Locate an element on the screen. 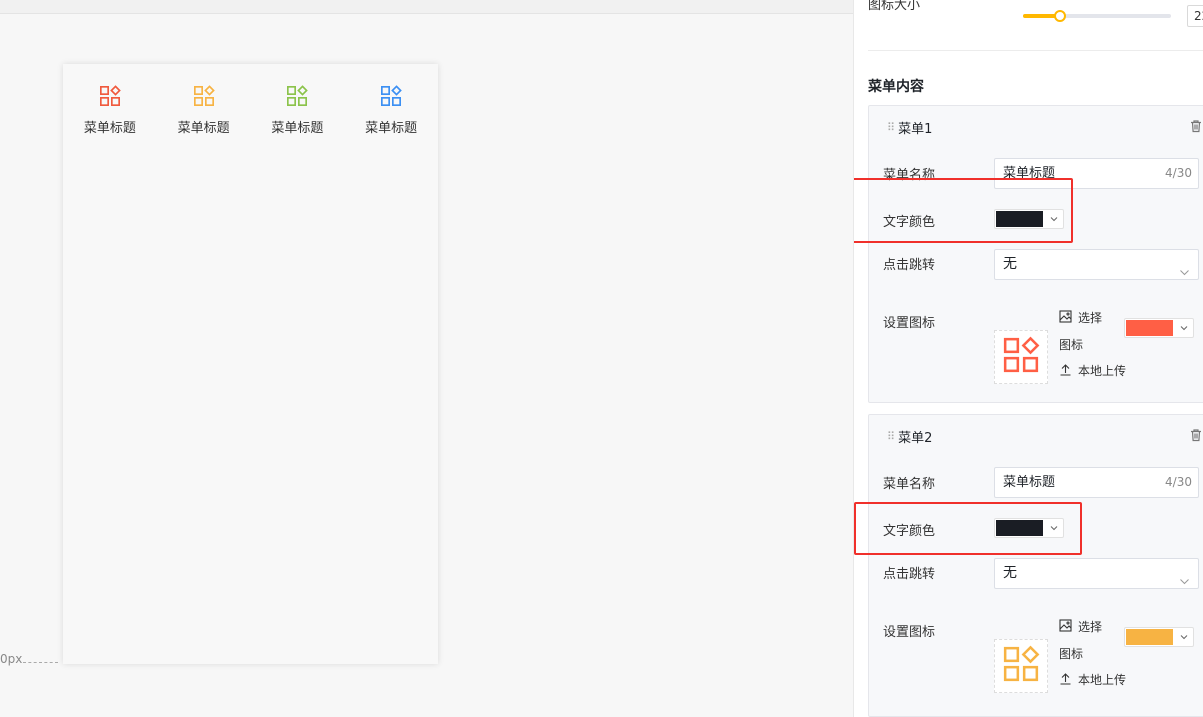 The width and height of the screenshot is (1203, 717). menu-item-1: 菜单标题 is located at coordinates (110, 110).